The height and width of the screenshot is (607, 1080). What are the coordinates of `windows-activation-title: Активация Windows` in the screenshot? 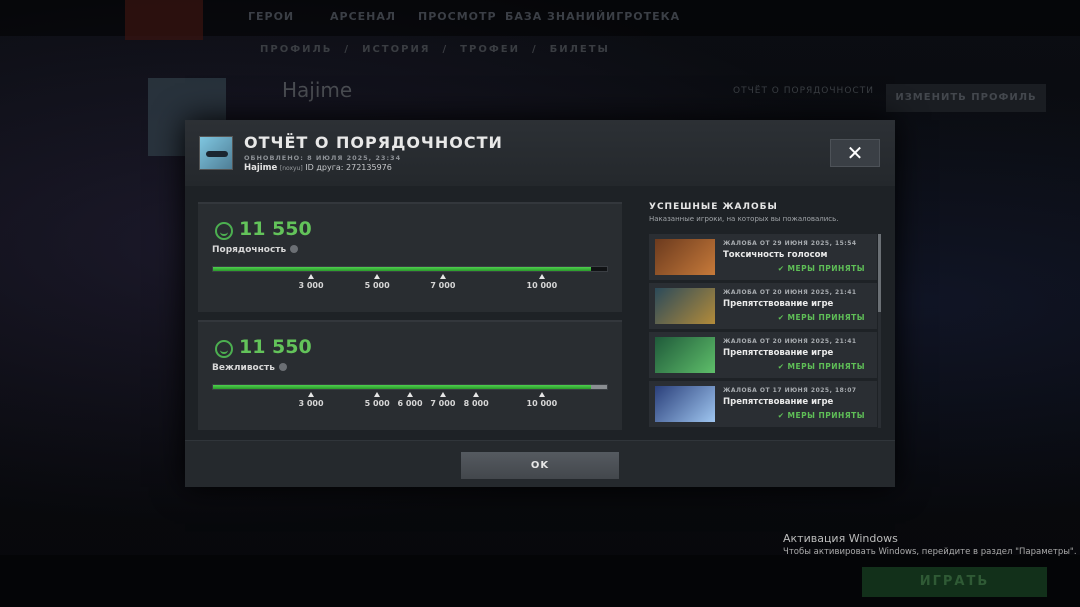 It's located at (840, 538).